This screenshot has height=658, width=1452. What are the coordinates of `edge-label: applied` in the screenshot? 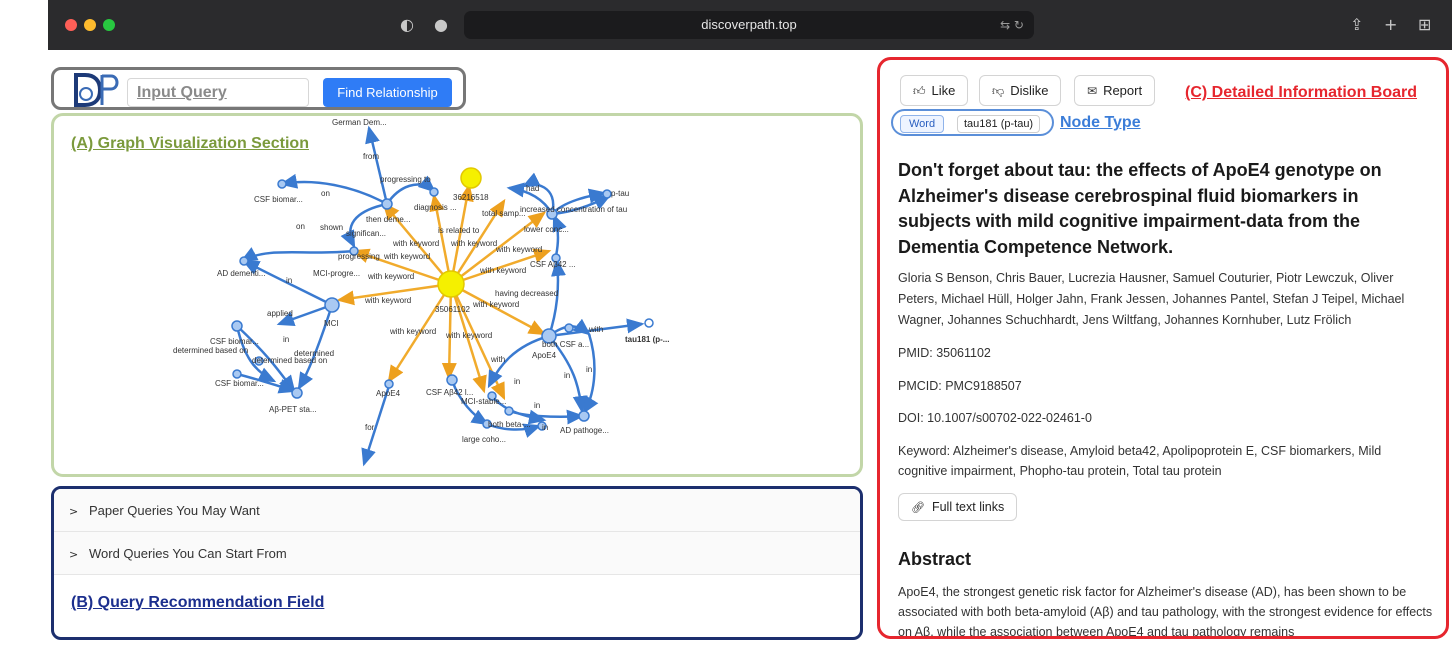 It's located at (280, 313).